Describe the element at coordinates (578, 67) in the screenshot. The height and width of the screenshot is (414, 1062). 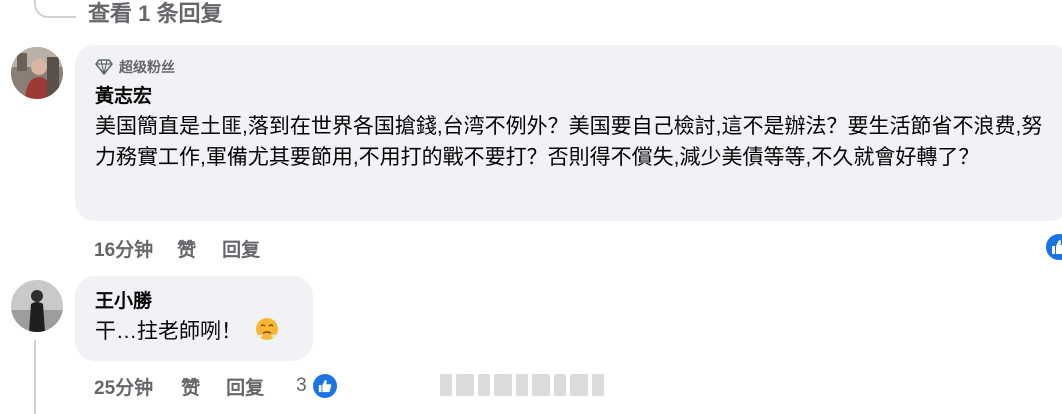
I see `super-fan-badge: 超级粉丝` at that location.